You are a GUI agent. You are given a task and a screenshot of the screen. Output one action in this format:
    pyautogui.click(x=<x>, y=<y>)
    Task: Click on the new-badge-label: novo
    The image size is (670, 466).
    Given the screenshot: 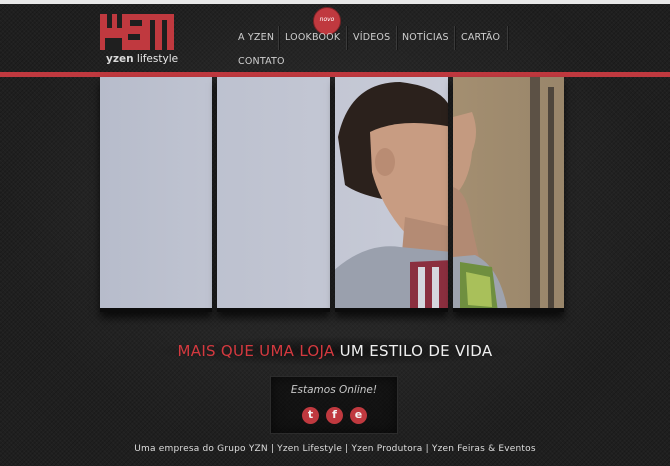 What is the action you would take?
    pyautogui.click(x=327, y=19)
    